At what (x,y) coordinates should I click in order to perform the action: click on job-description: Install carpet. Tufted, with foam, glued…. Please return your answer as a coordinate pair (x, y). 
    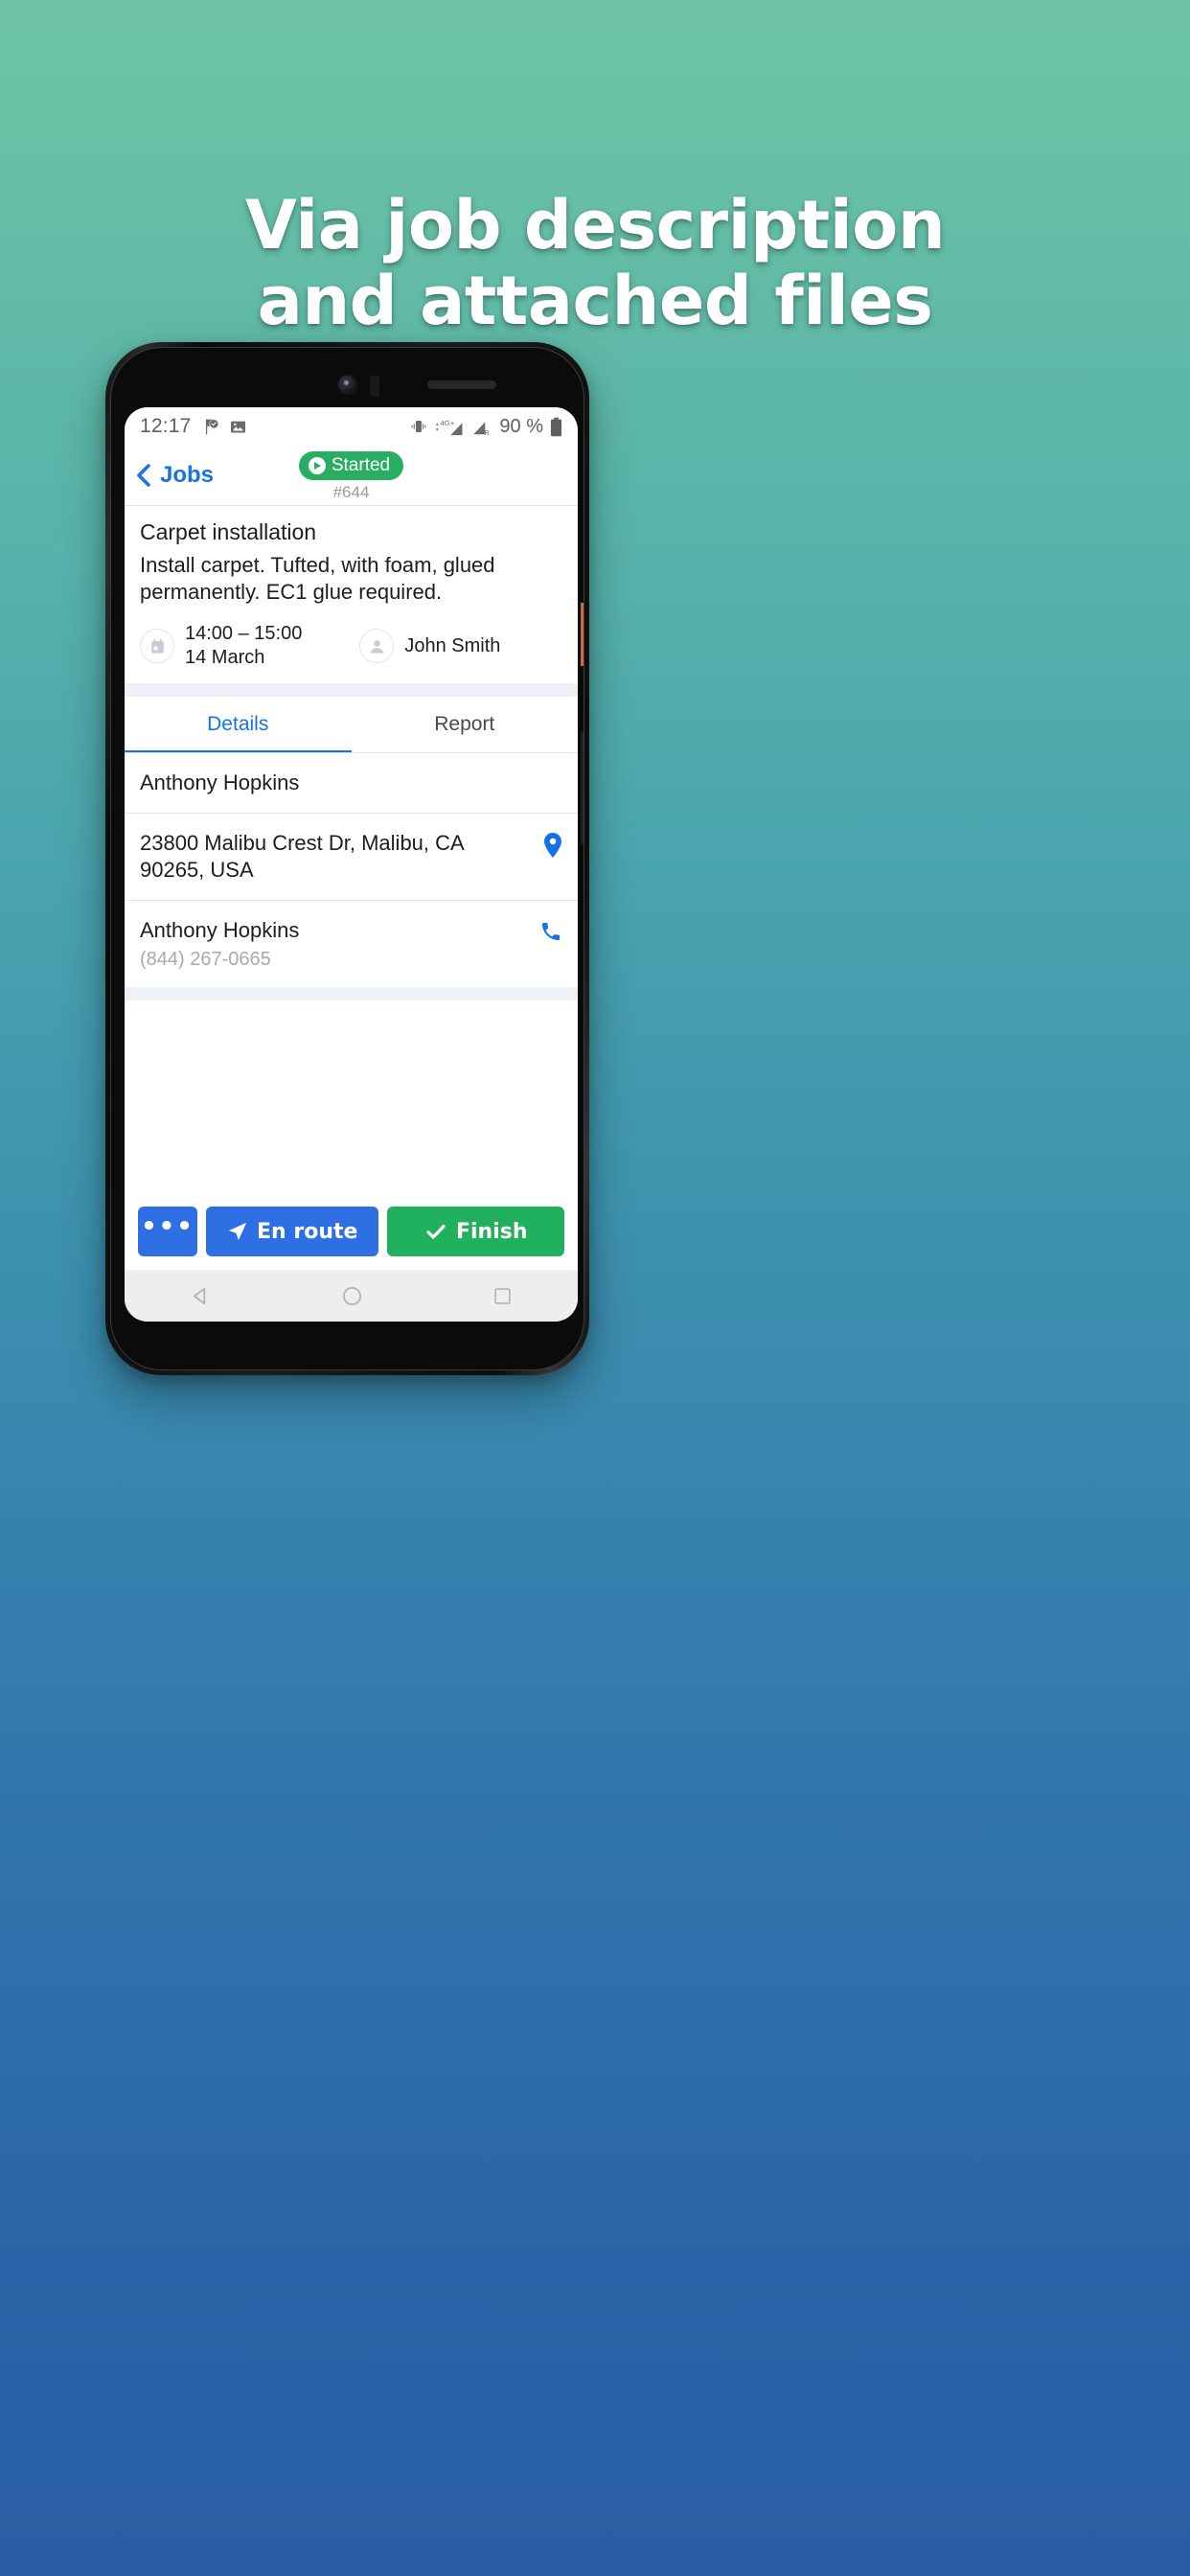
    Looking at the image, I should click on (318, 579).